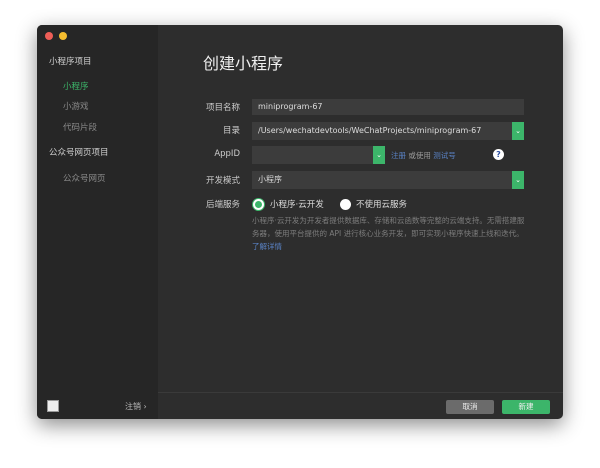 The height and width of the screenshot is (468, 600). I want to click on appid-input: ⌄, so click(318, 155).